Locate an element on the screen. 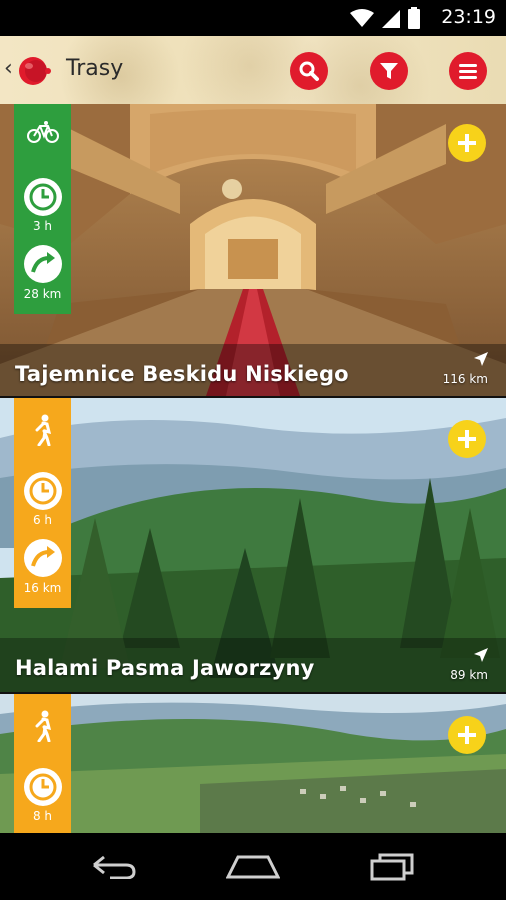 This screenshot has height=900, width=506. back-icon: ‹ is located at coordinates (8, 68).